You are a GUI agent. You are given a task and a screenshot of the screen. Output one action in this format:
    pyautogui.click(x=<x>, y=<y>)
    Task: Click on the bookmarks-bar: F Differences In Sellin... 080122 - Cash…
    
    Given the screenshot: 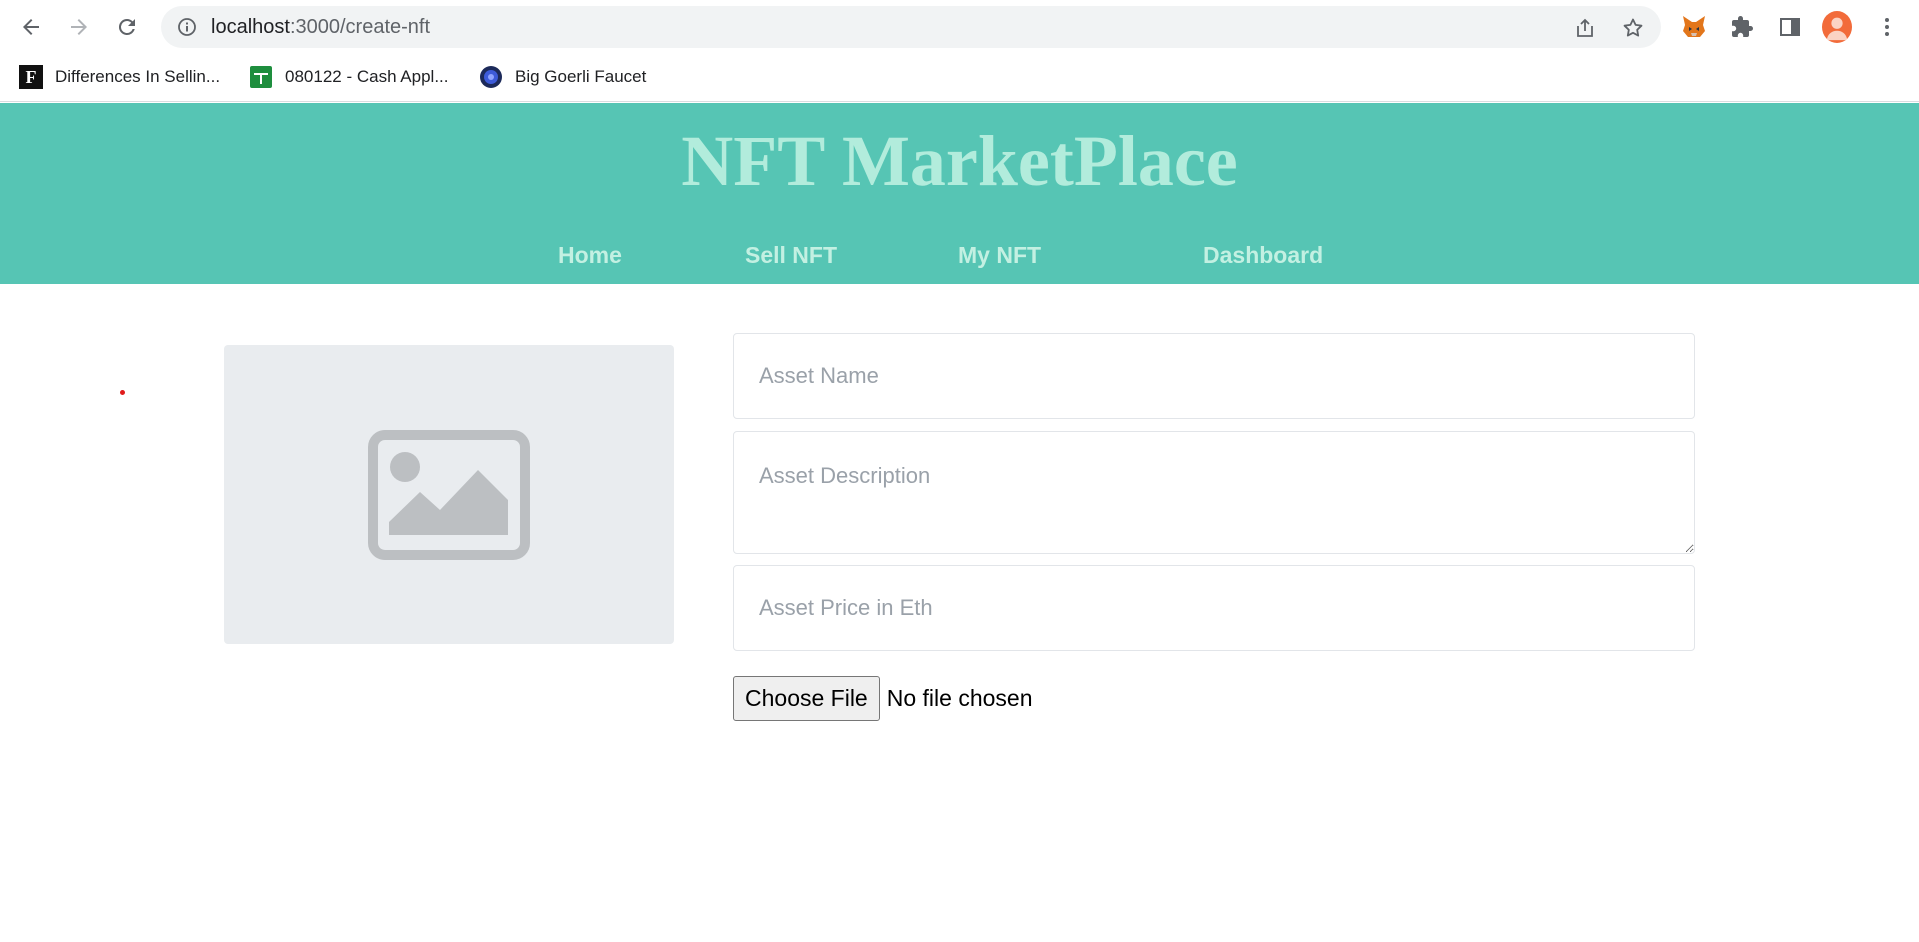 What is the action you would take?
    pyautogui.click(x=959, y=77)
    